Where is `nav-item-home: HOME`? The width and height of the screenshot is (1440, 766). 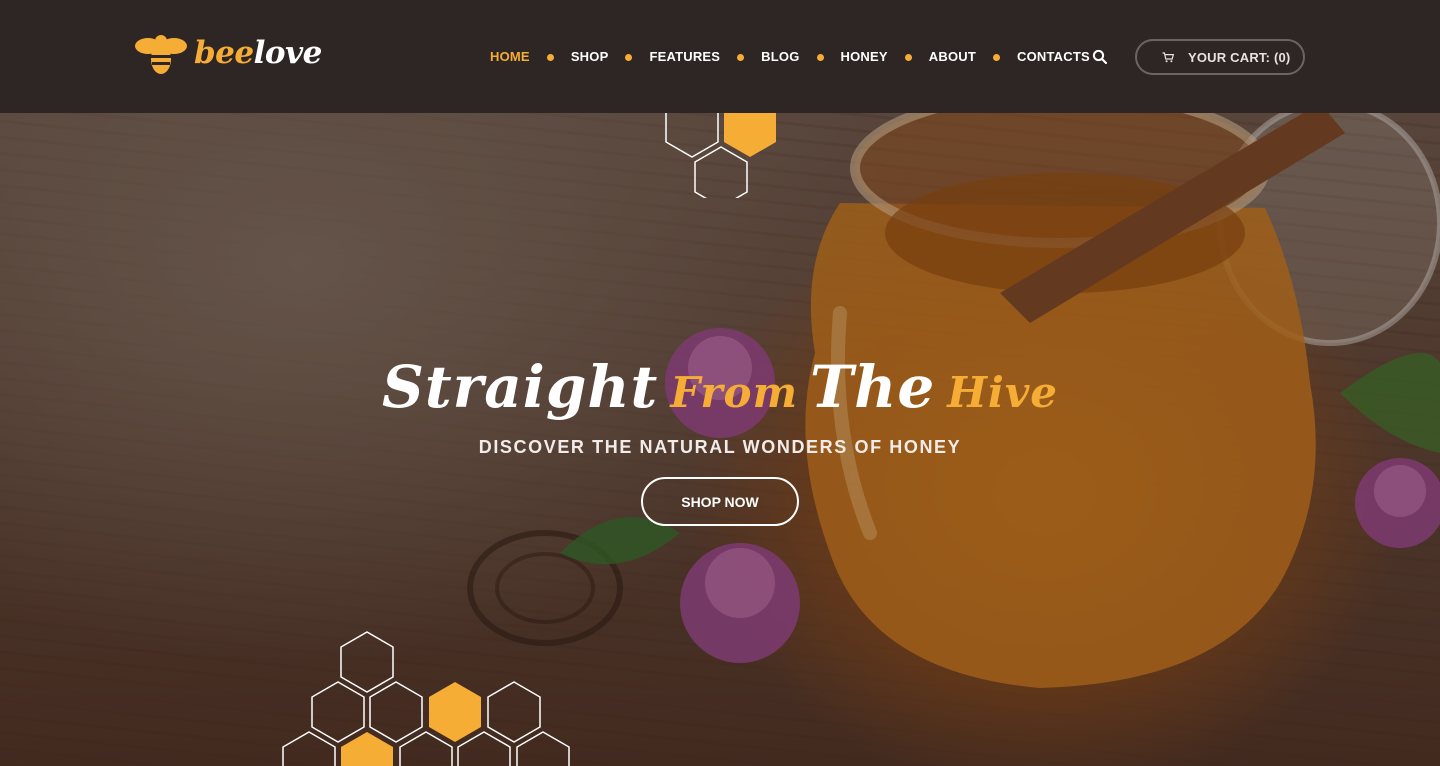 nav-item-home: HOME is located at coordinates (510, 57).